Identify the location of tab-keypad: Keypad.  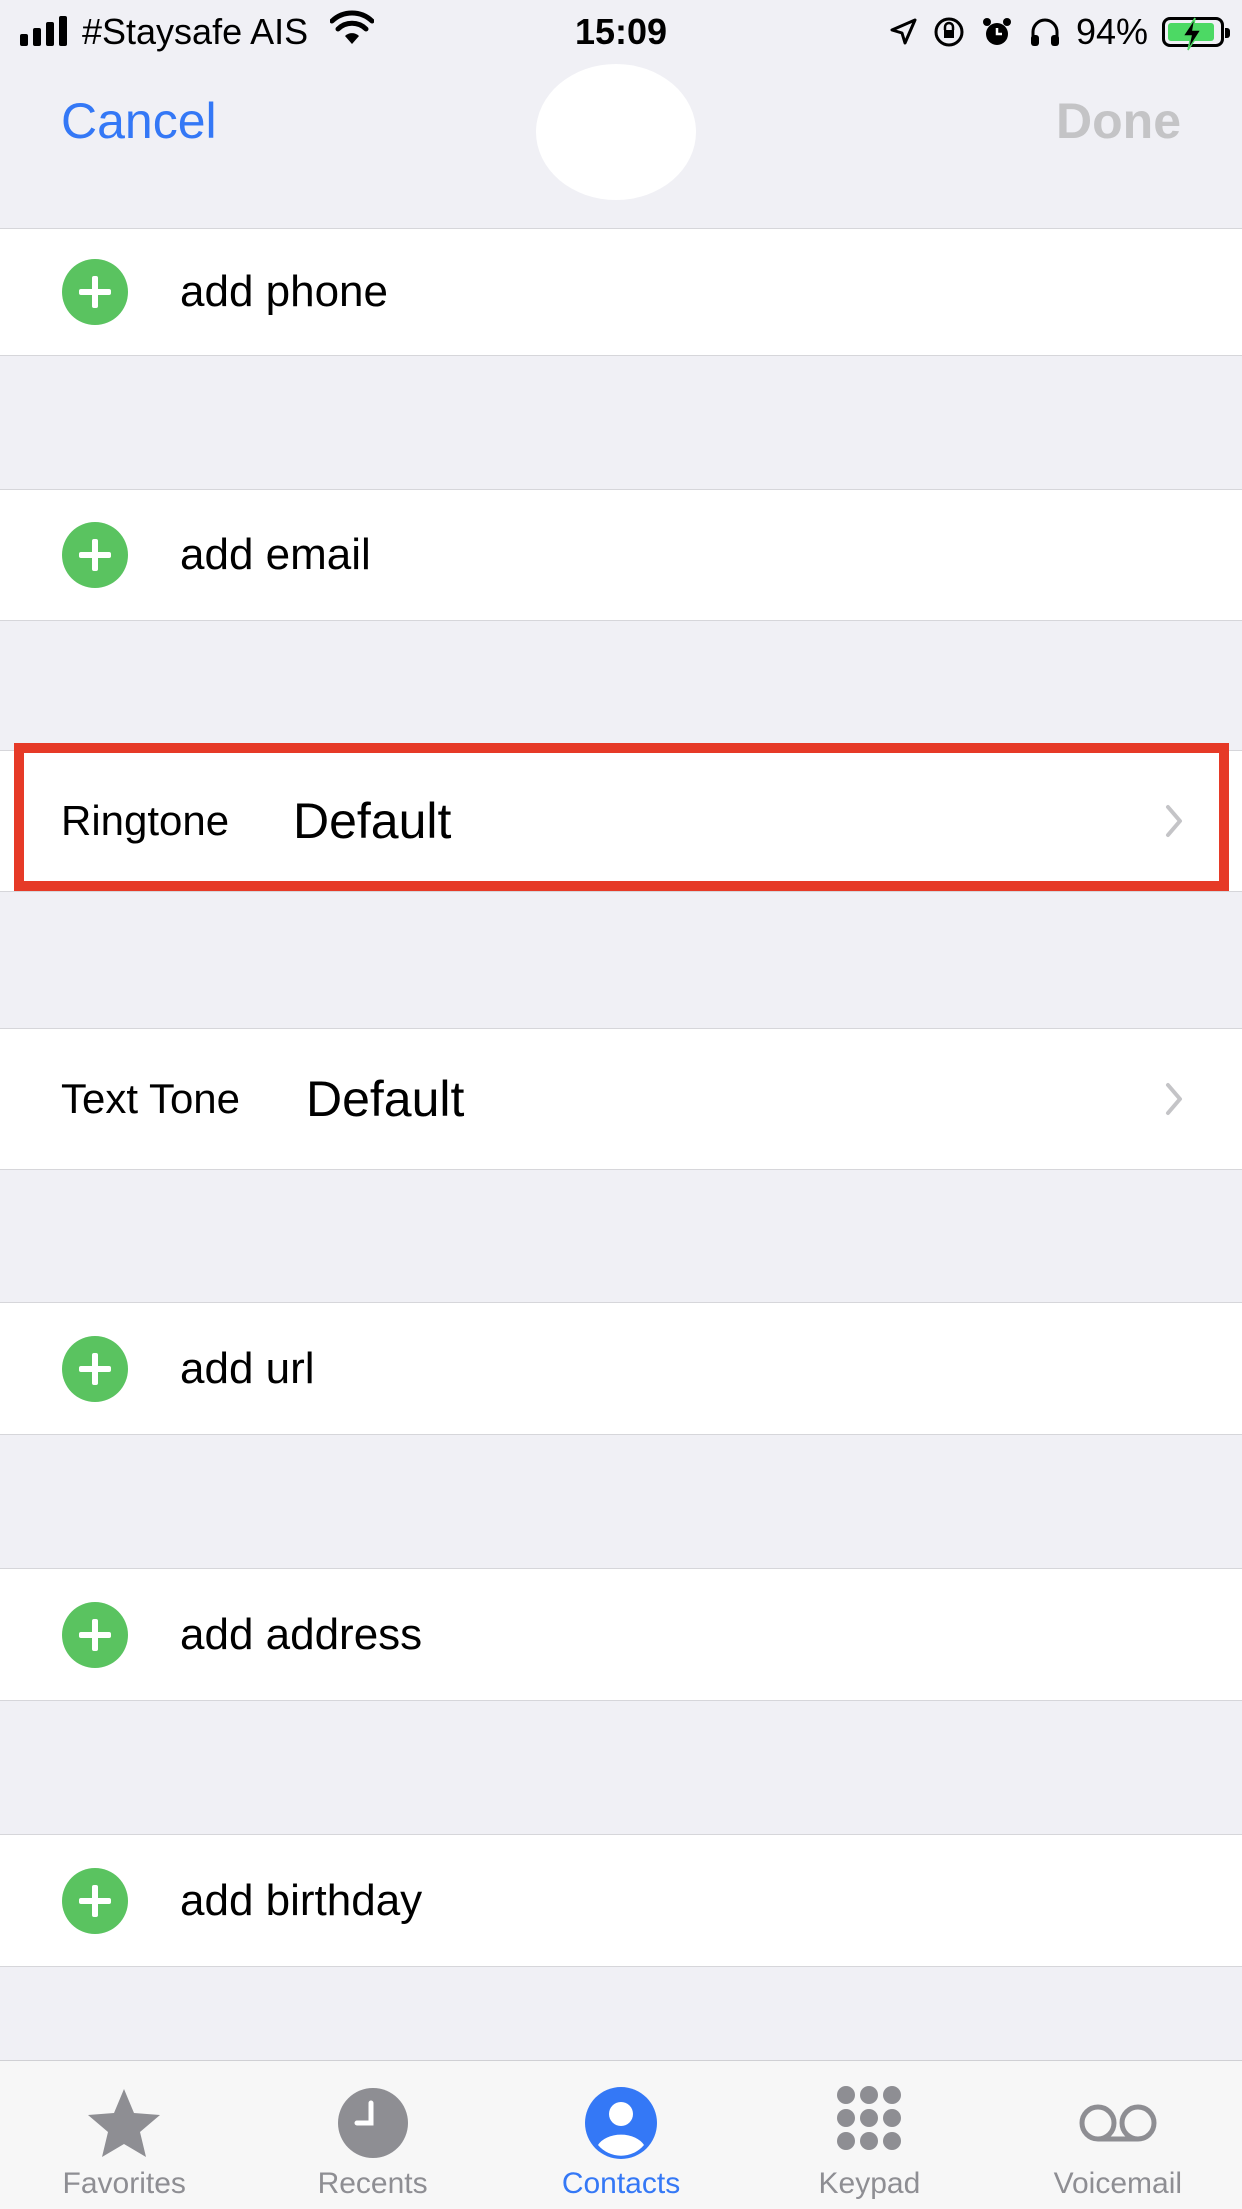
(869, 2135).